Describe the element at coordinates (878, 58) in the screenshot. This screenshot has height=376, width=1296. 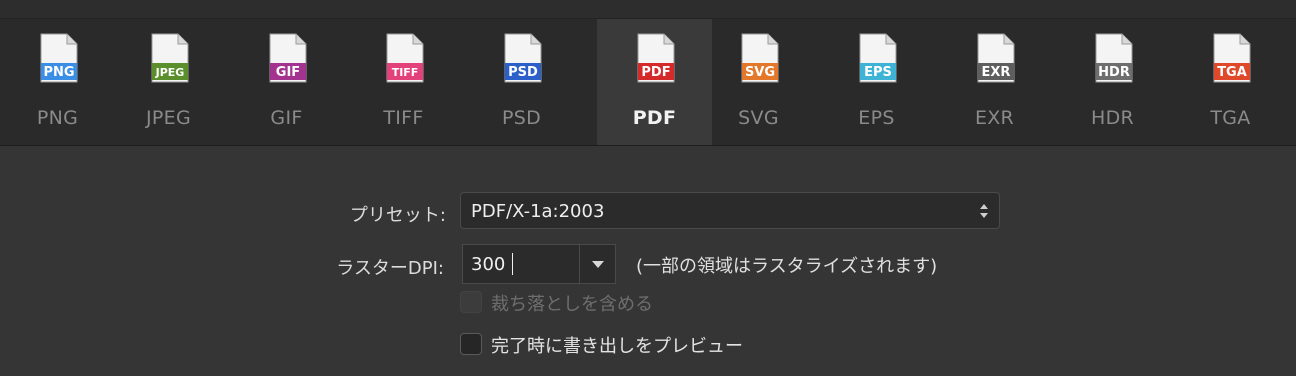
I see `eps-file-icon: EPS` at that location.